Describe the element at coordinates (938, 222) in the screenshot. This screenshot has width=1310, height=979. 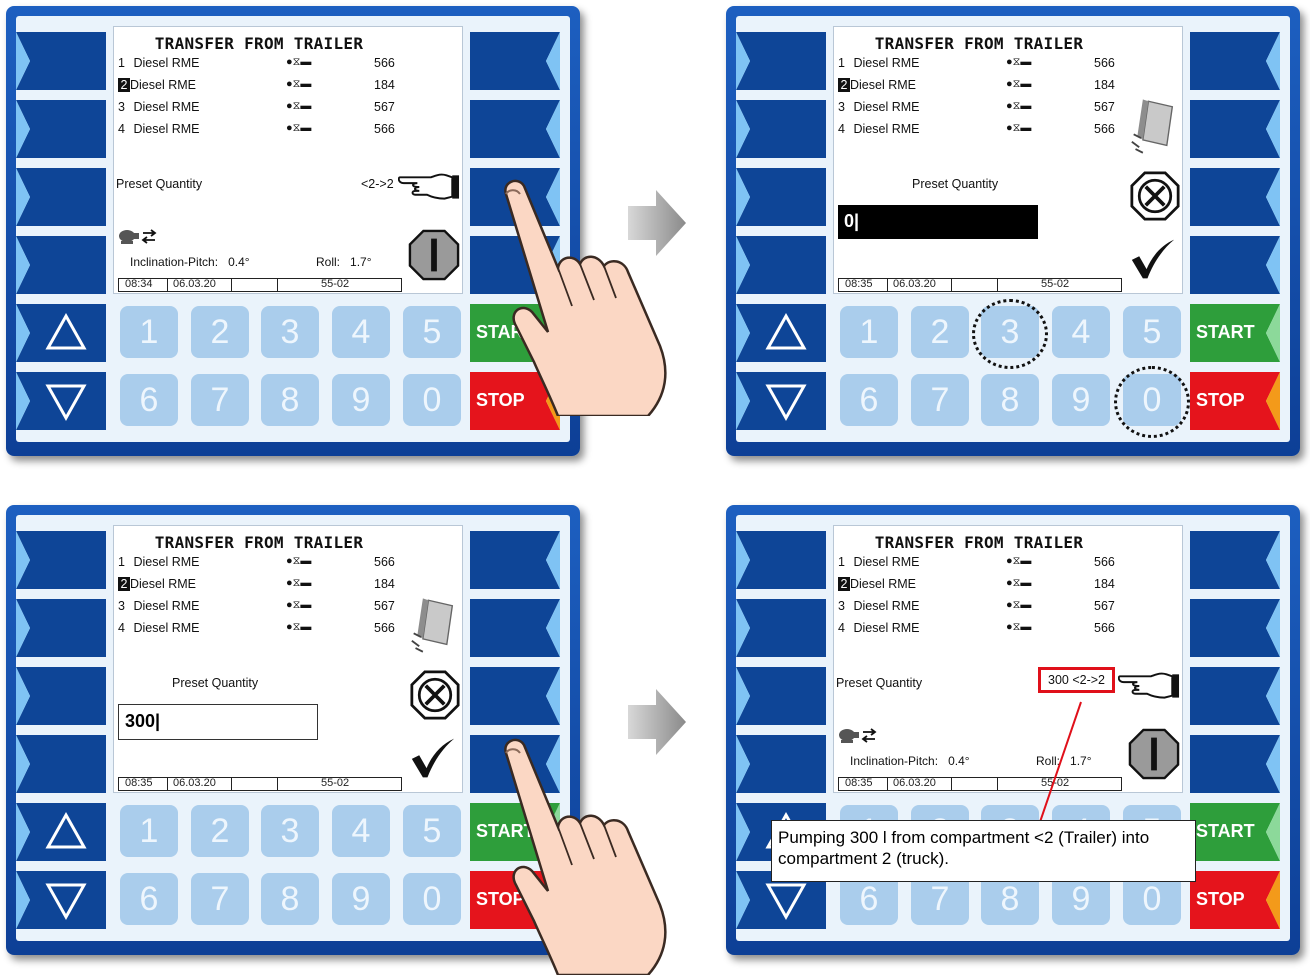
I see `quantity-input: 0|` at that location.